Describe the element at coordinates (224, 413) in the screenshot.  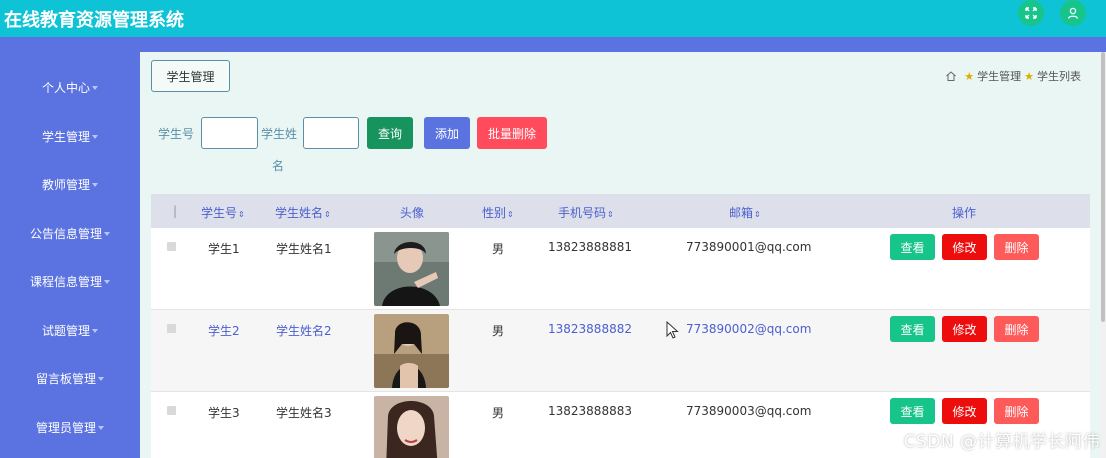
I see `cell-student-no: 学生3` at that location.